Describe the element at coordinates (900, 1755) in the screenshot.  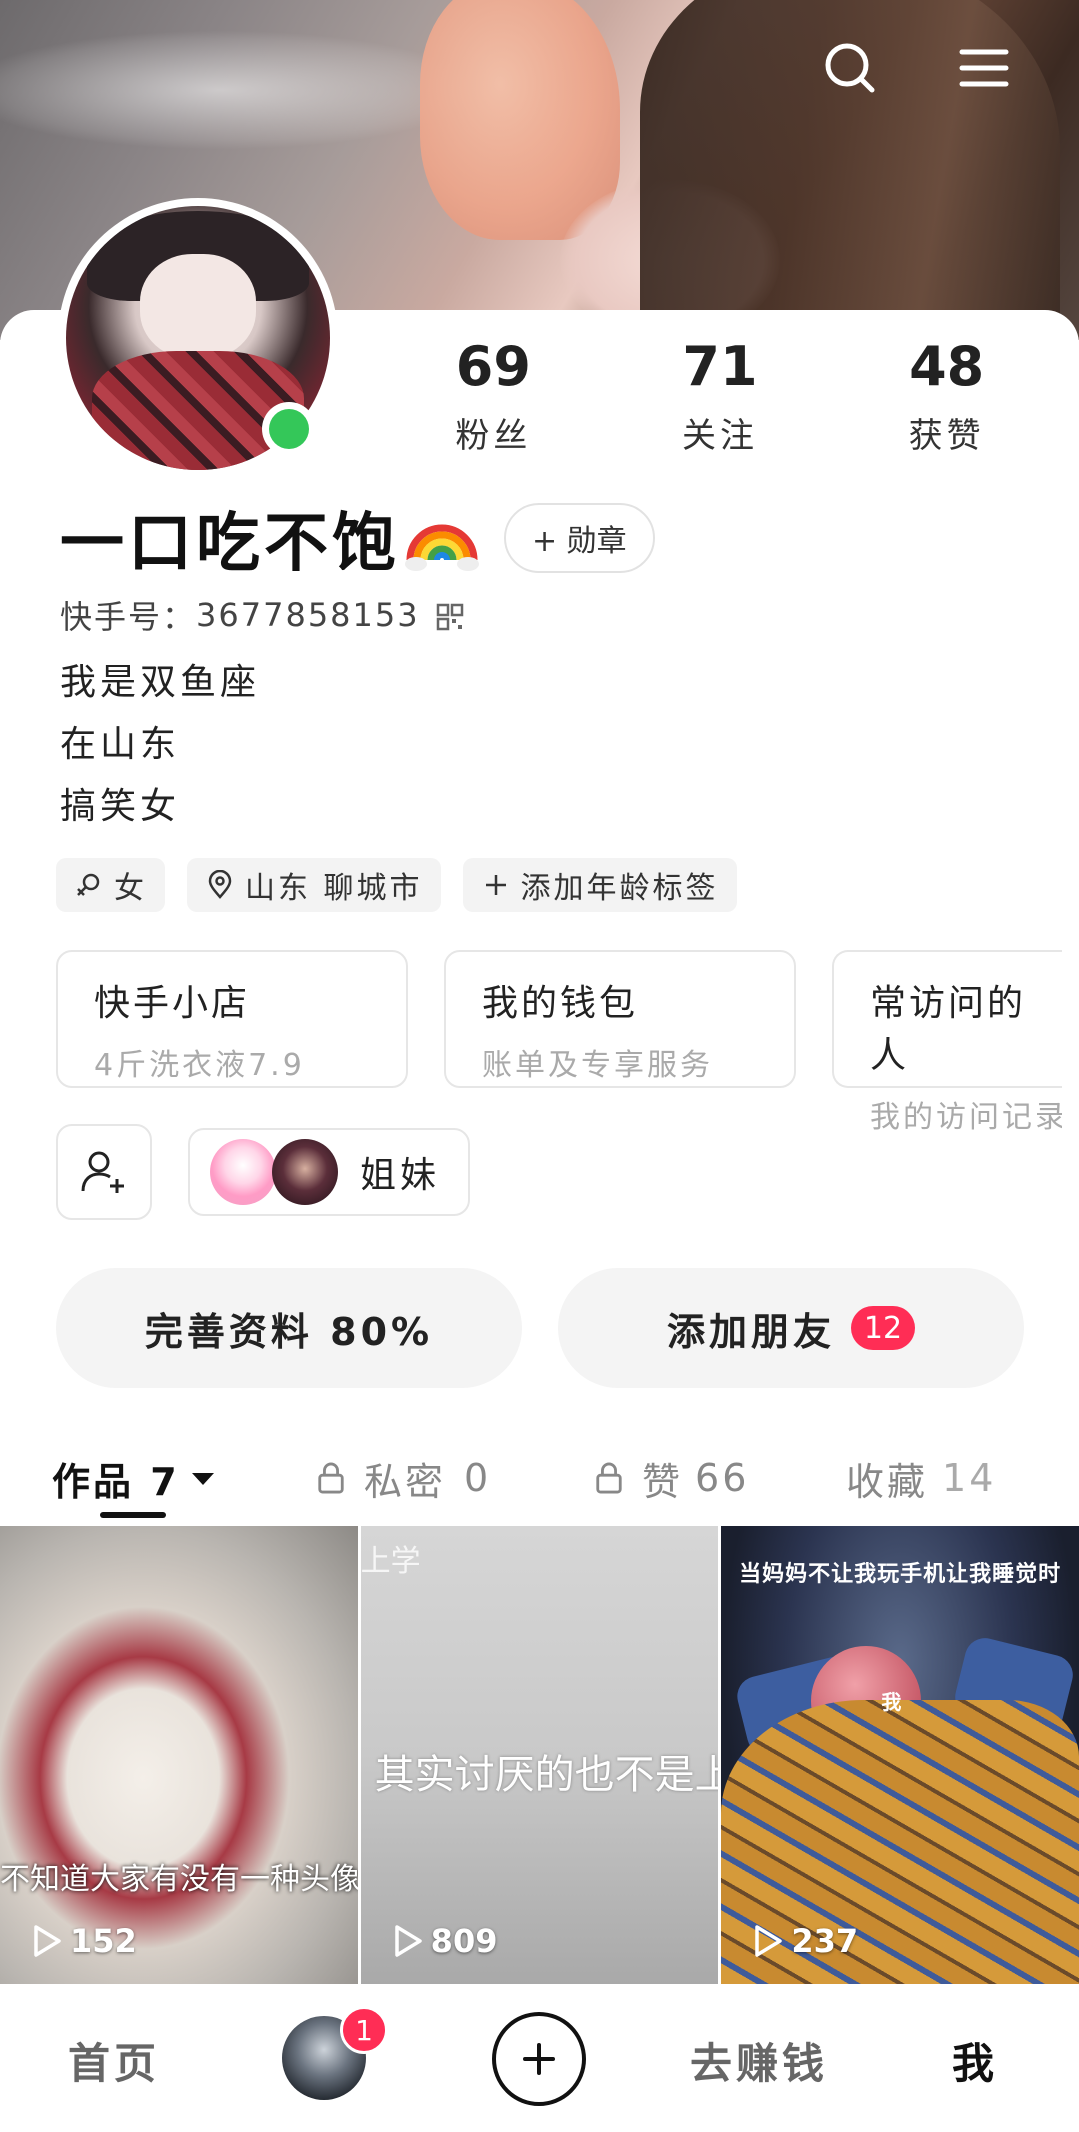
I see `video-thumbnail: 当妈妈不让我玩手机让我睡觉时 我 237` at that location.